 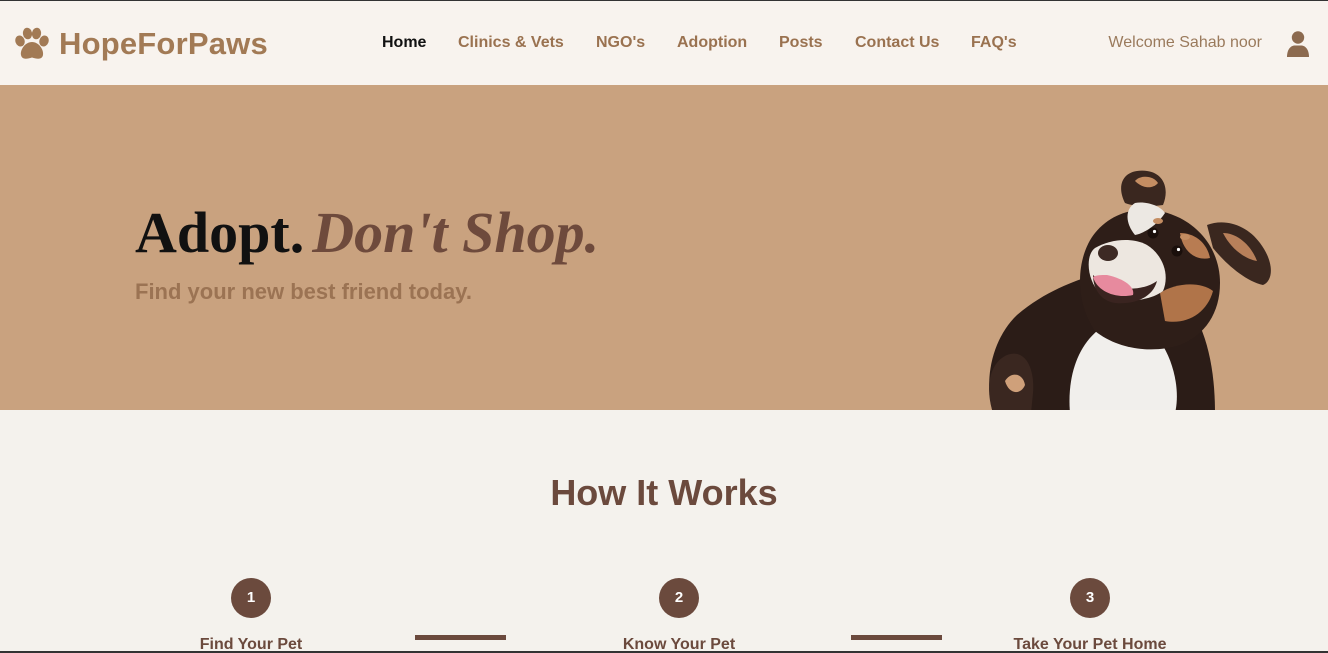 I want to click on dog-photo, so click(x=1130, y=290).